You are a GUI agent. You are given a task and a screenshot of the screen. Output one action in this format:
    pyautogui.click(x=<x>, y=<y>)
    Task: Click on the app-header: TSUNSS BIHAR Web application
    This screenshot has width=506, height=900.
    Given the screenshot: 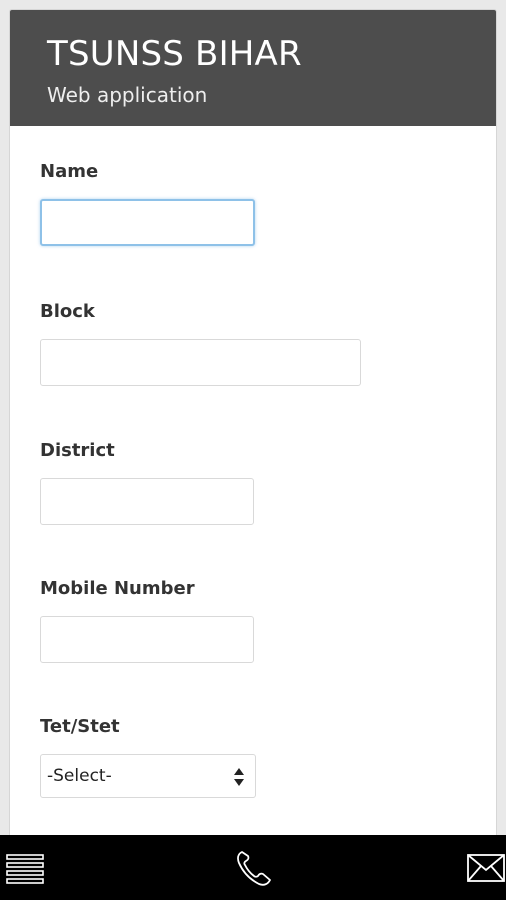 What is the action you would take?
    pyautogui.click(x=253, y=68)
    